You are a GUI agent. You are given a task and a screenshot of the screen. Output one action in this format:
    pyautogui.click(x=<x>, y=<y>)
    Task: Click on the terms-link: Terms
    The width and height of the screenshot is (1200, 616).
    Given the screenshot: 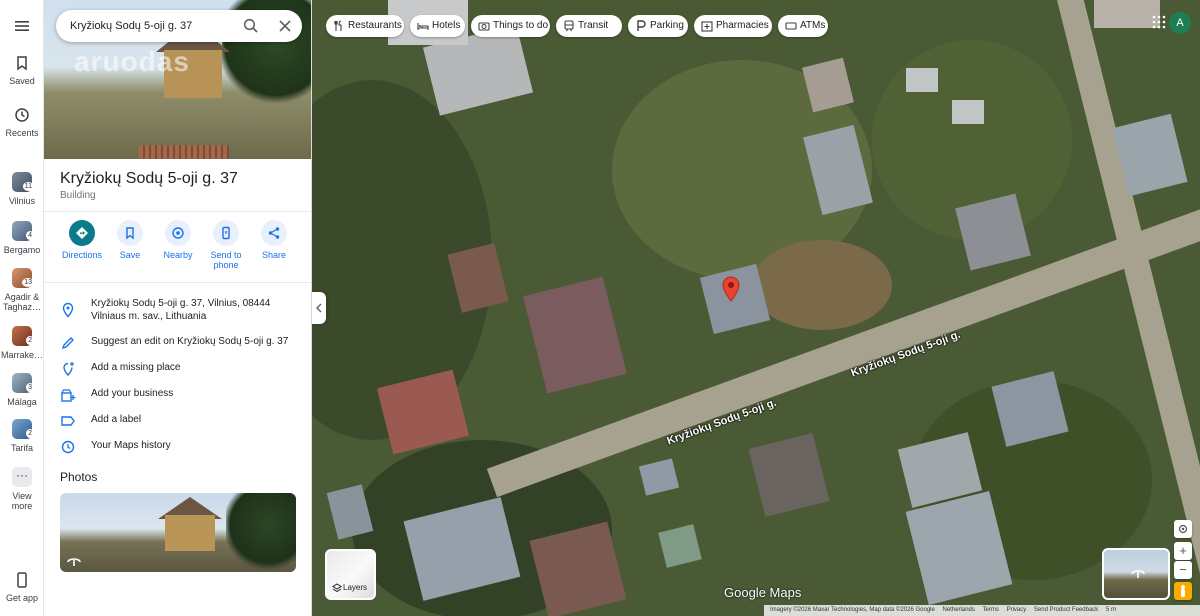 What is the action you would take?
    pyautogui.click(x=991, y=610)
    